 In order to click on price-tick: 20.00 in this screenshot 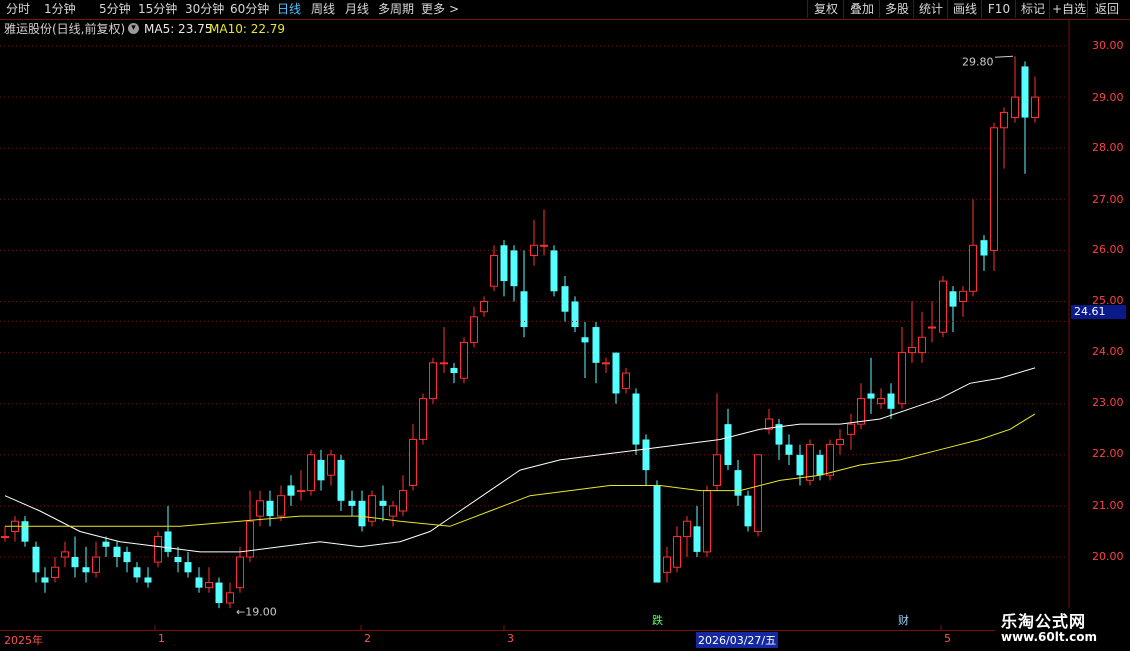, I will do `click(1108, 556)`.